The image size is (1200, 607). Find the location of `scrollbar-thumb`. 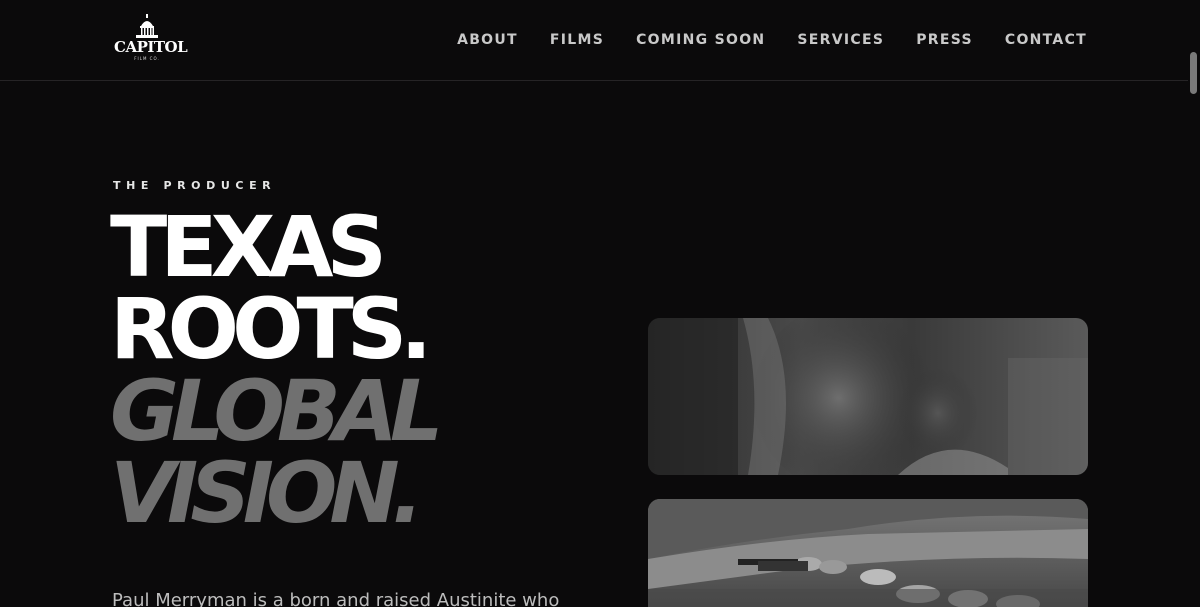

scrollbar-thumb is located at coordinates (1193, 73).